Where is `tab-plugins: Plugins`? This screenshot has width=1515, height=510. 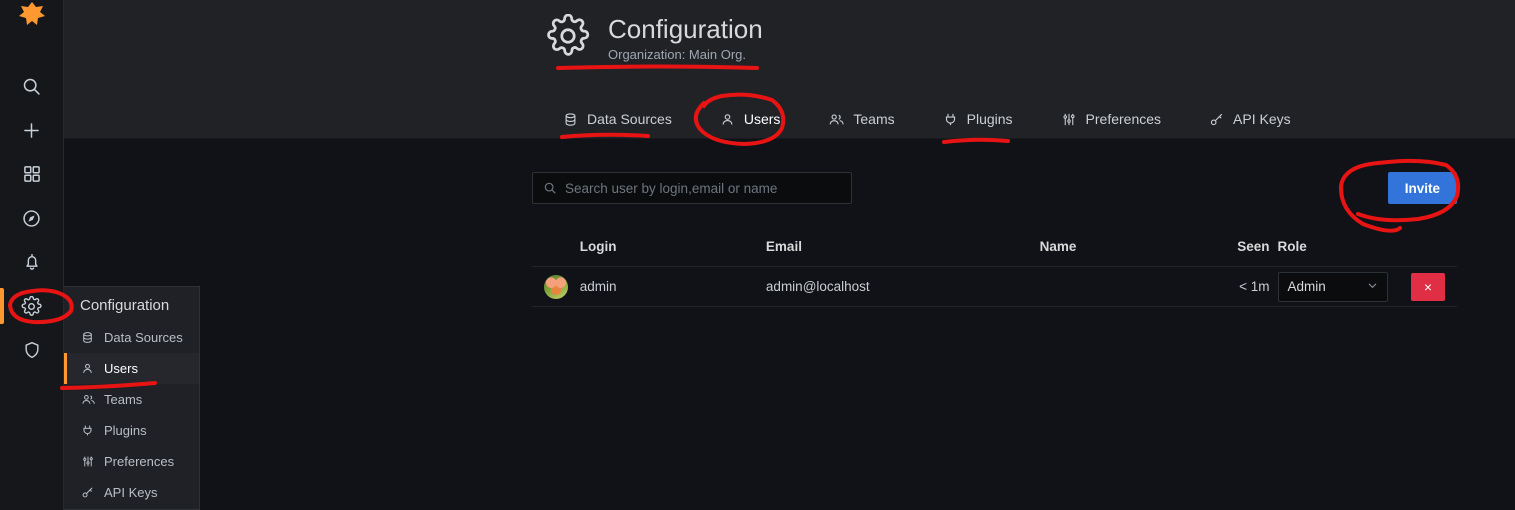 tab-plugins: Plugins is located at coordinates (978, 119).